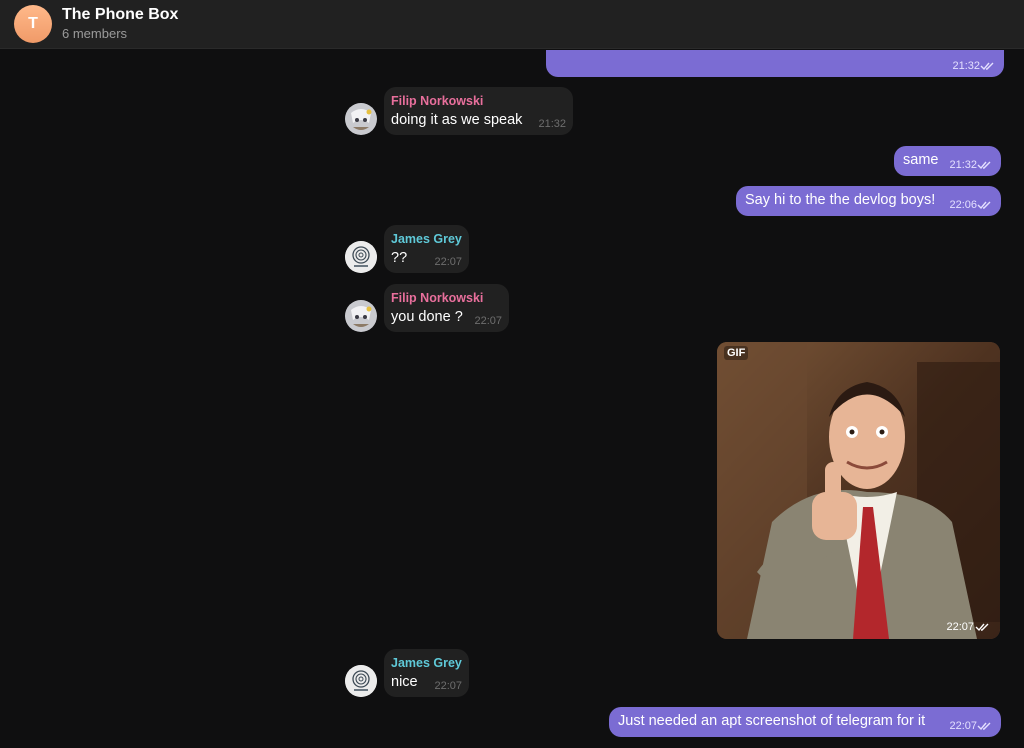  Describe the element at coordinates (404, 682) in the screenshot. I see `message-text: nice` at that location.